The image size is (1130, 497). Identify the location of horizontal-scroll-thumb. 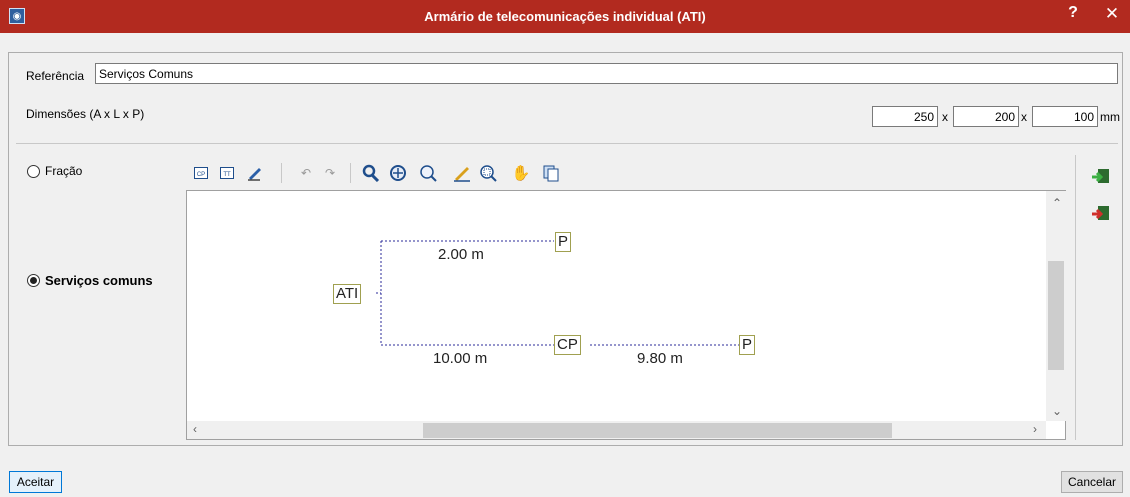
(657, 430).